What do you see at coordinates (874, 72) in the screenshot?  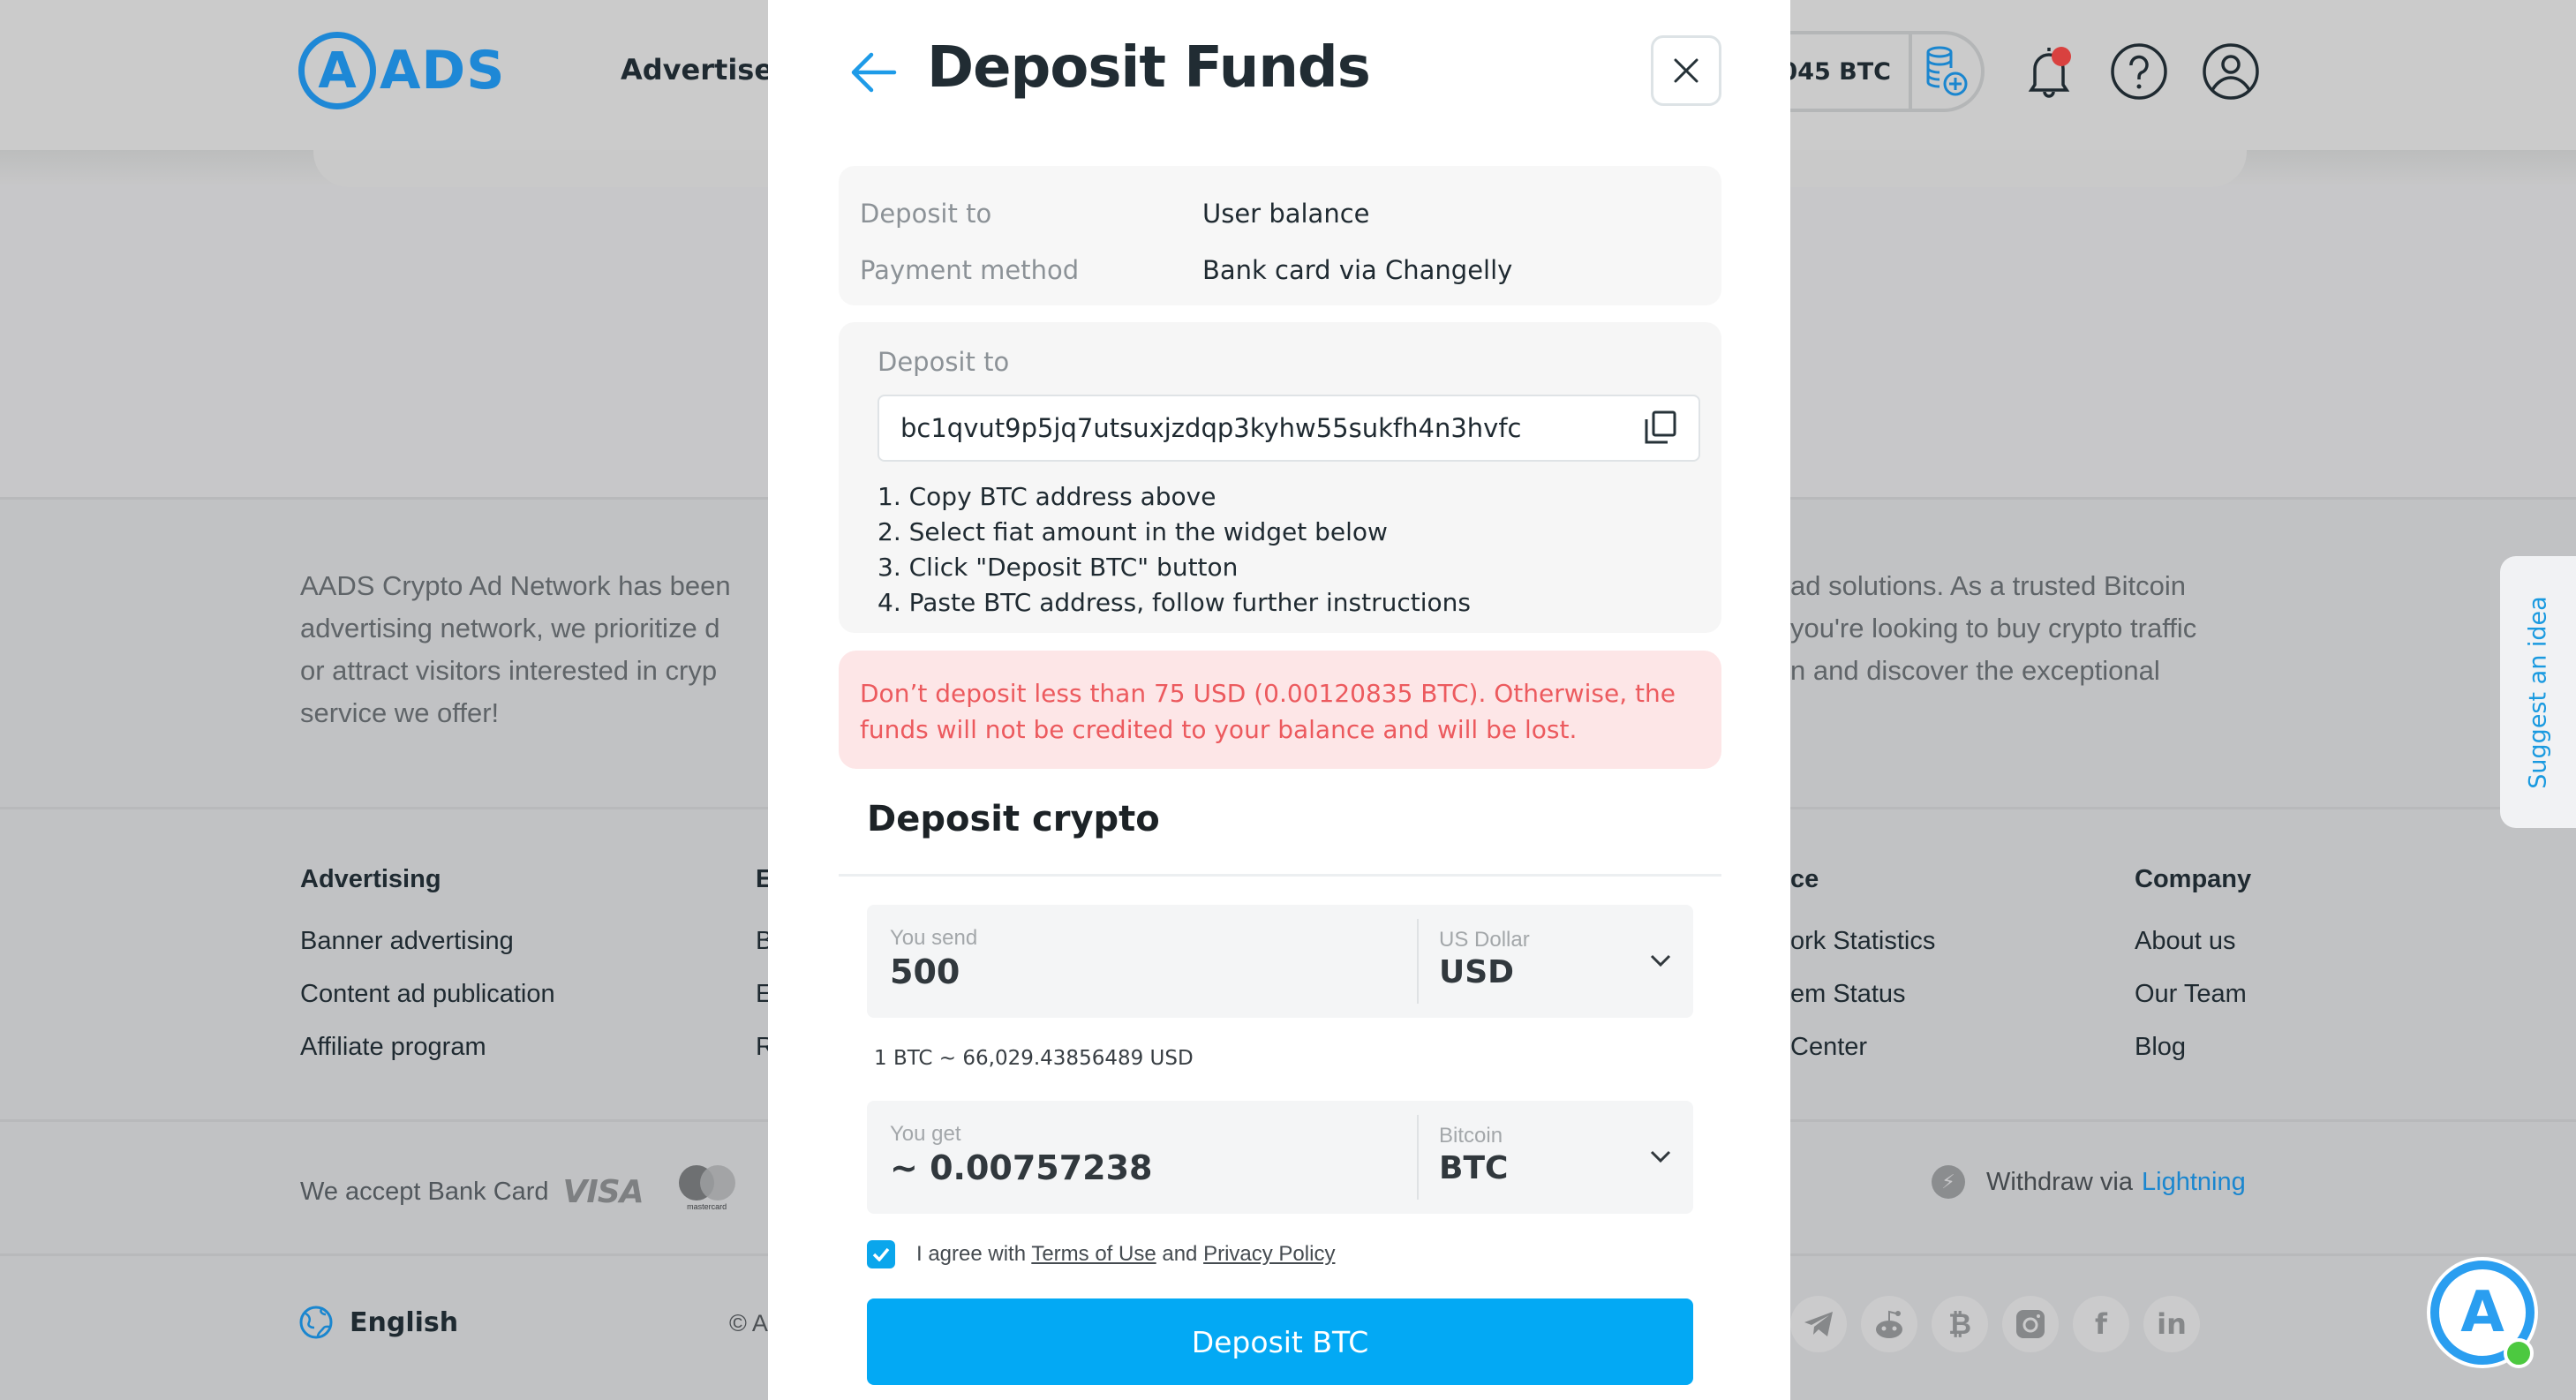 I see `back-arrow-icon` at bounding box center [874, 72].